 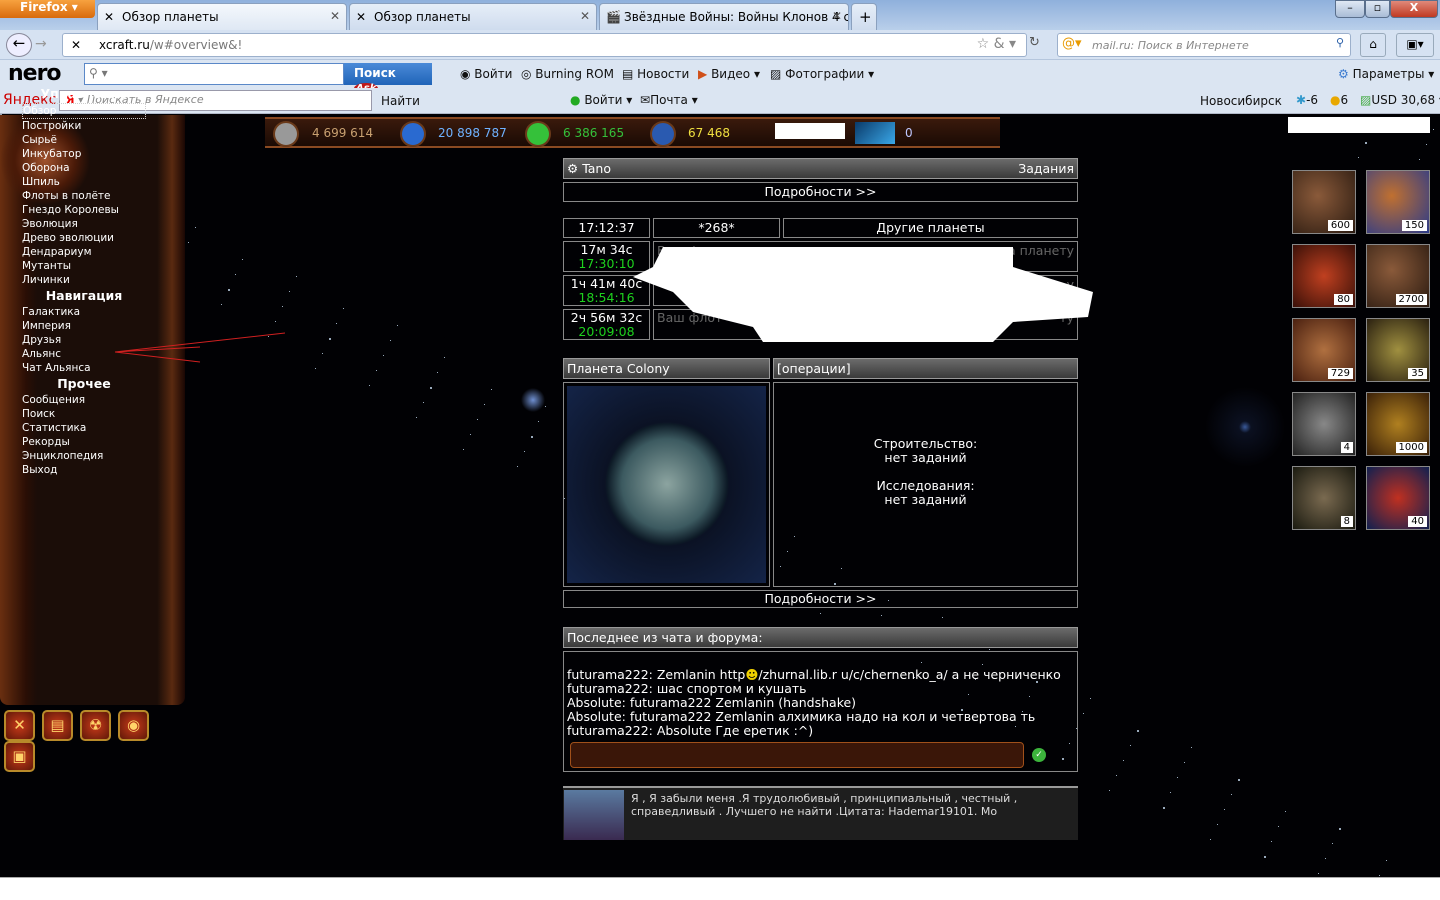 What do you see at coordinates (84, 238) in the screenshot?
I see `menu-item-evolution-tree: Древо эволюции` at bounding box center [84, 238].